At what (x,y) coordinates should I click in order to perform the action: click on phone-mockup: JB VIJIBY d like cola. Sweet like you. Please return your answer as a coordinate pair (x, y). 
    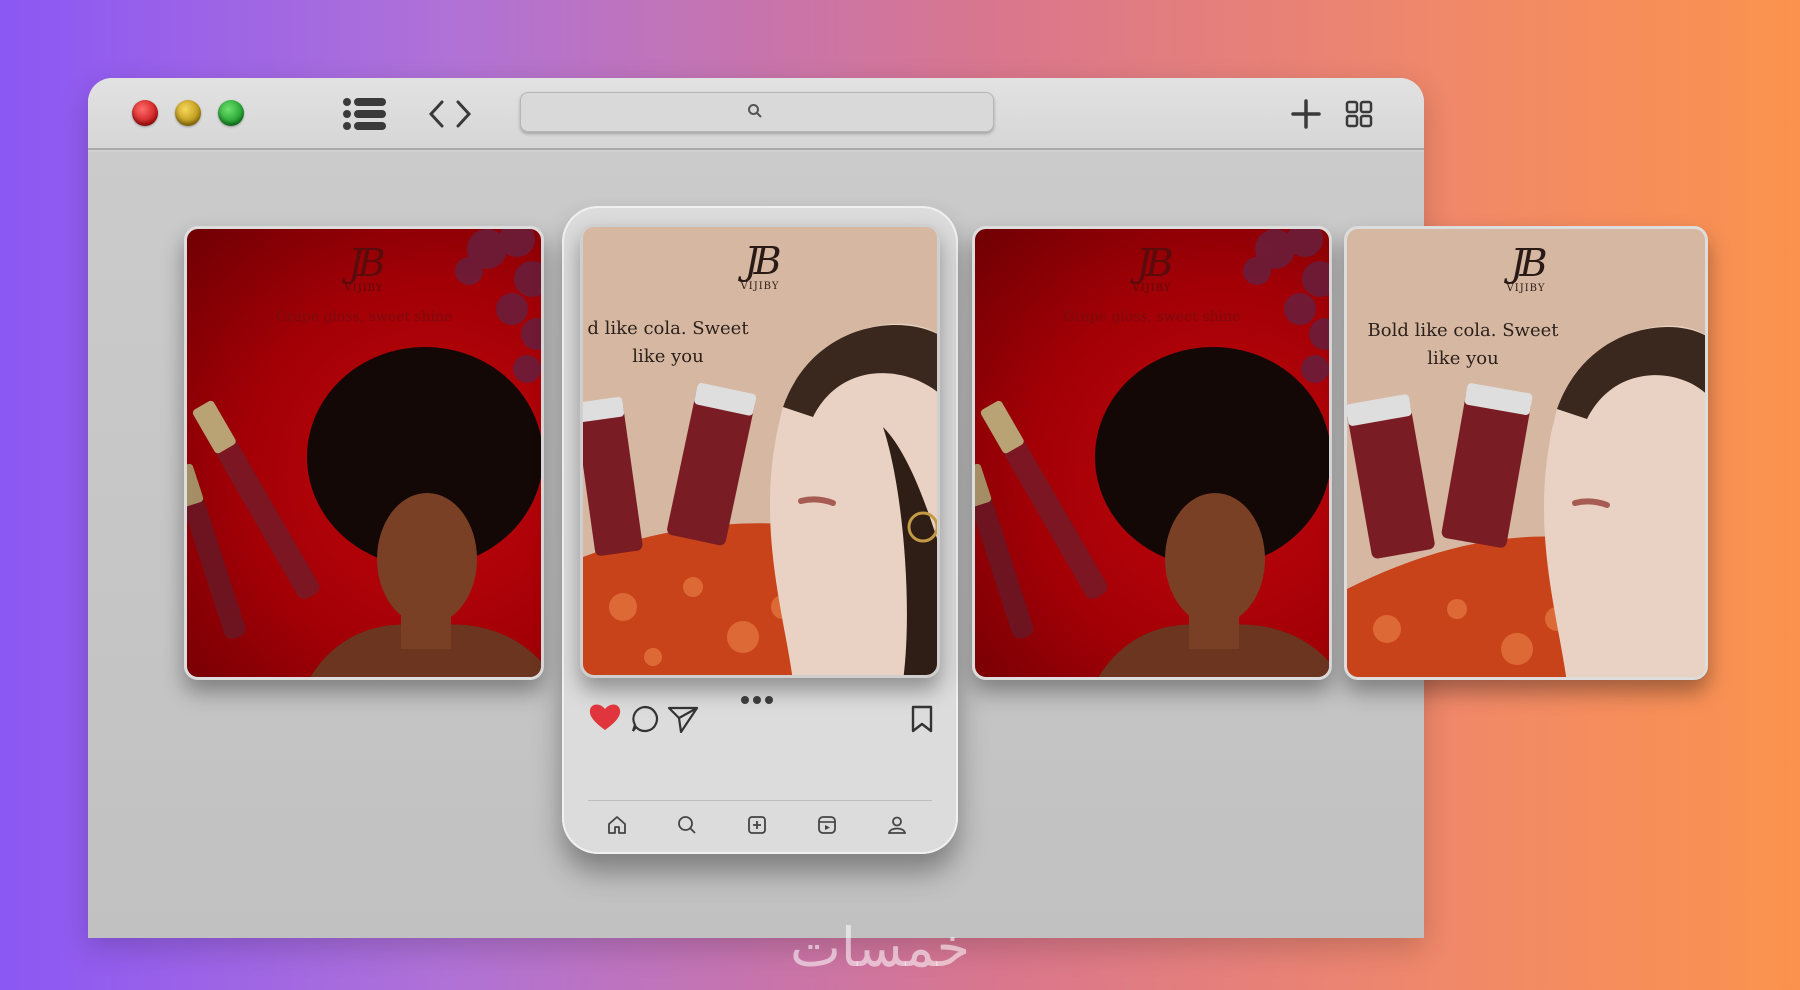
    Looking at the image, I should click on (760, 530).